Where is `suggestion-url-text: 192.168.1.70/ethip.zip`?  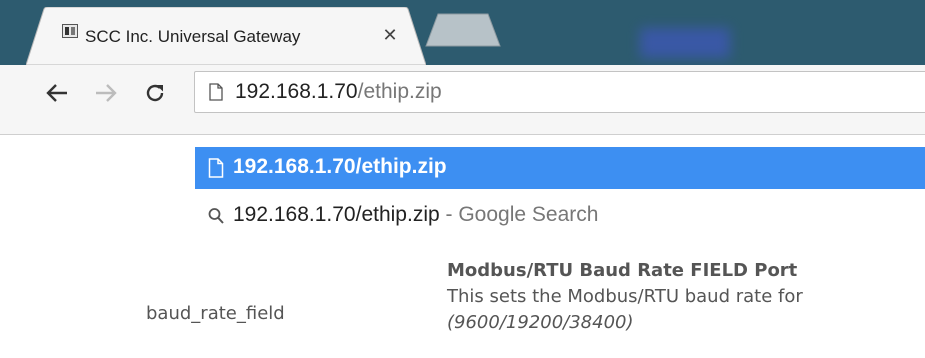
suggestion-url-text: 192.168.1.70/ethip.zip is located at coordinates (340, 166).